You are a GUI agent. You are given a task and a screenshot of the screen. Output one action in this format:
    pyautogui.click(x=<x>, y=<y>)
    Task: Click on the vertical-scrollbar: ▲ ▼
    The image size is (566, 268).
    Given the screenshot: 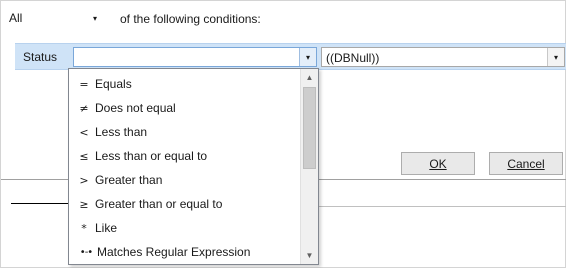 What is the action you would take?
    pyautogui.click(x=309, y=166)
    